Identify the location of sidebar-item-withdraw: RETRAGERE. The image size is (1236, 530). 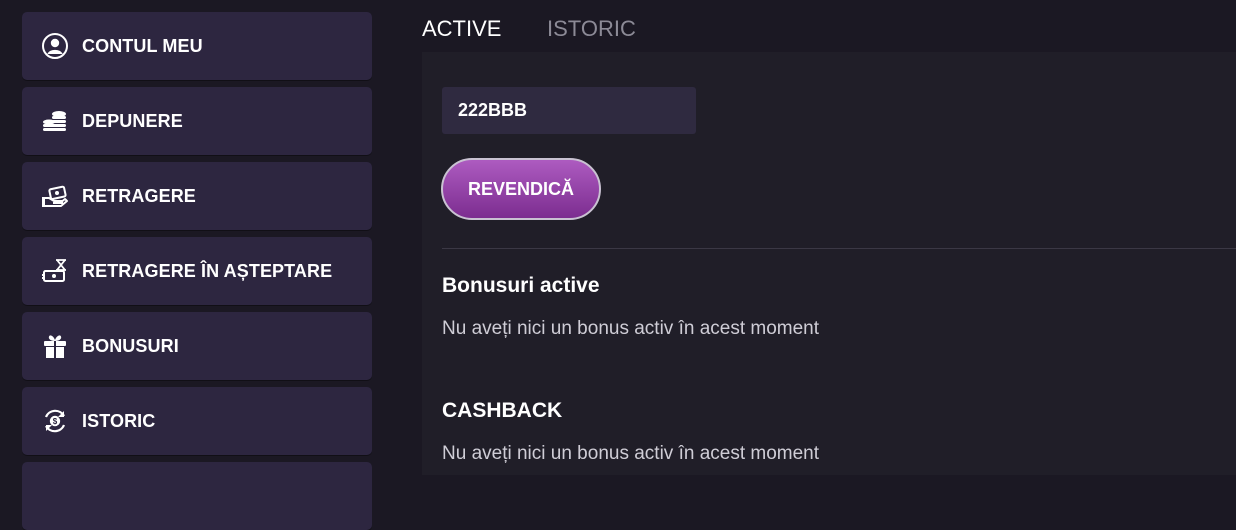
(197, 196).